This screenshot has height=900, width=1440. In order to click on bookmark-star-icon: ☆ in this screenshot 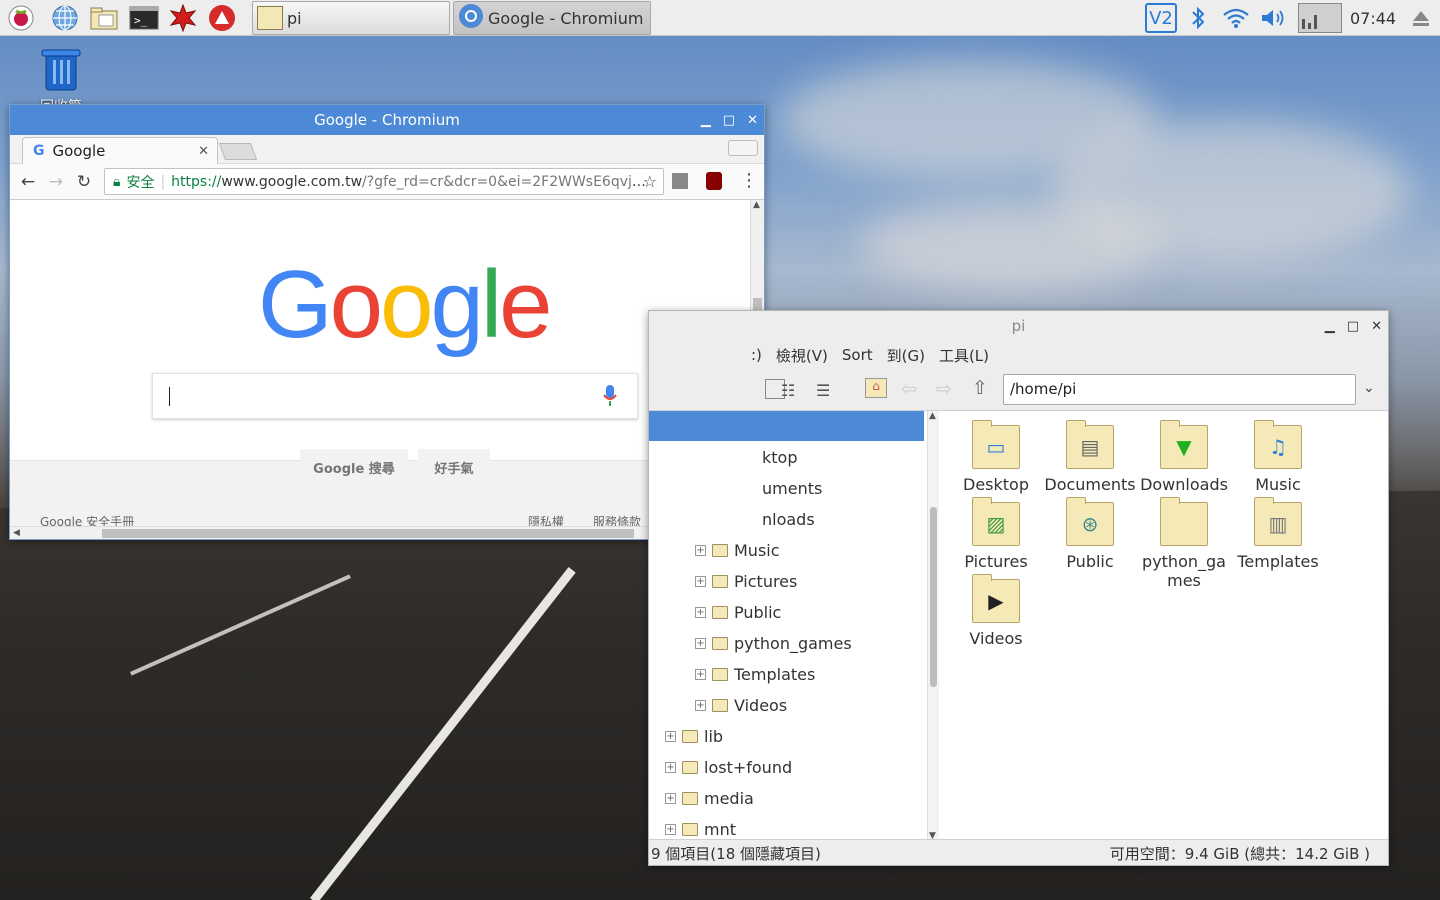, I will do `click(650, 181)`.